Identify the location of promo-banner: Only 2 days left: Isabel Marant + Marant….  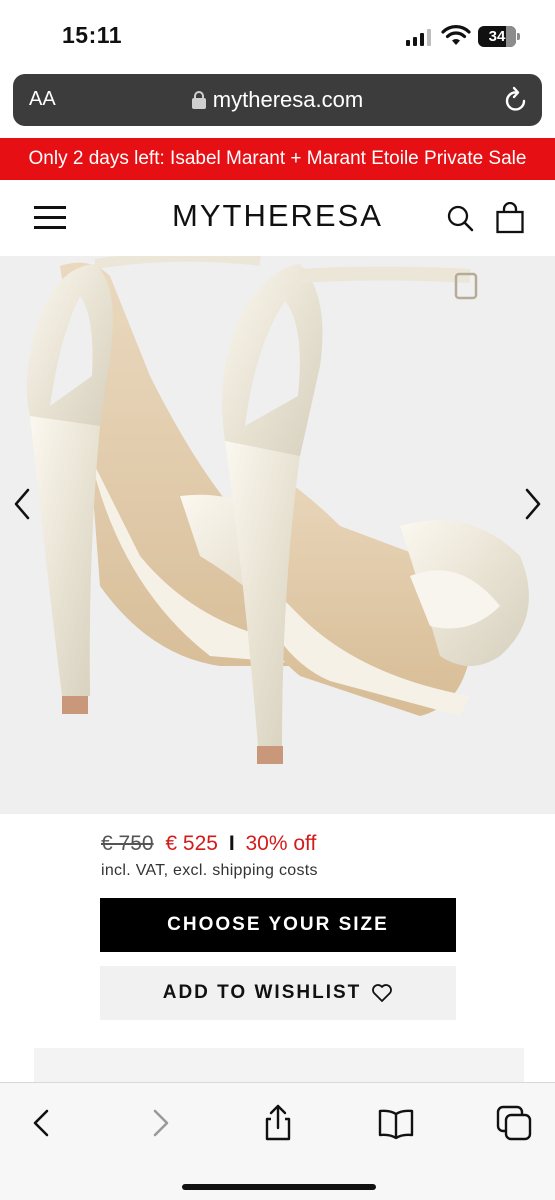
(277, 159).